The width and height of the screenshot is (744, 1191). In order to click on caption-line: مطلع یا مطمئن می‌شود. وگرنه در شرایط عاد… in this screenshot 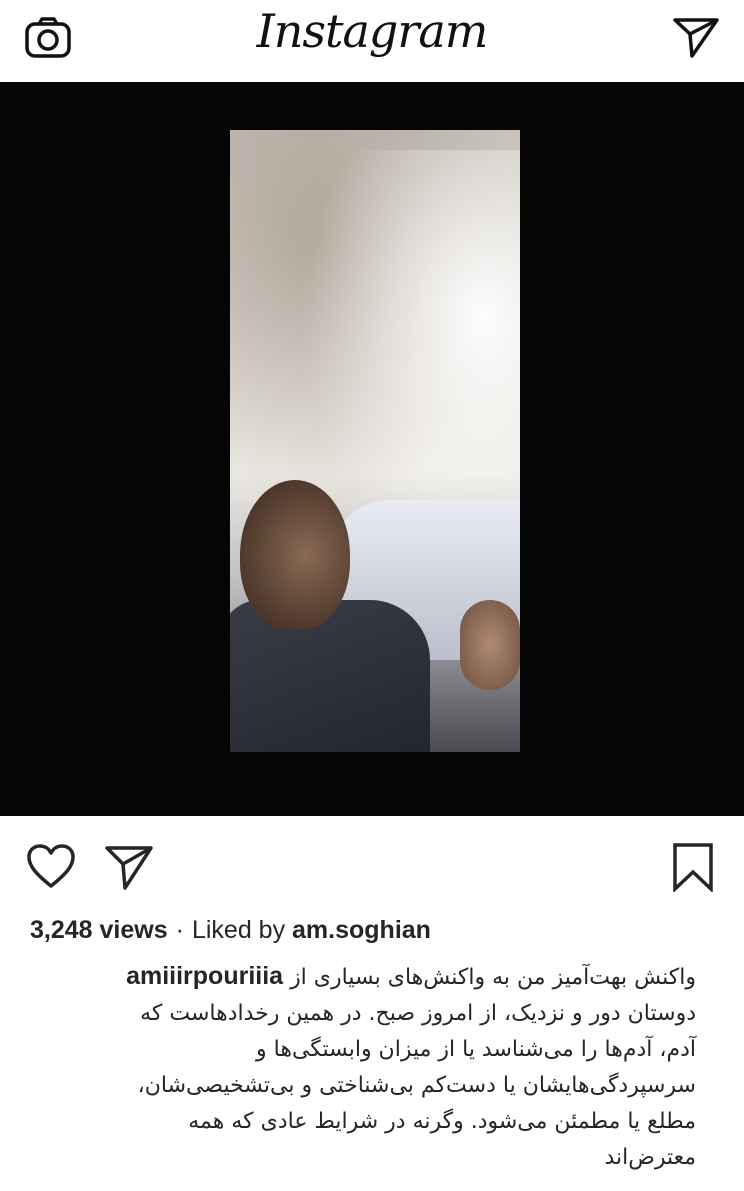, I will do `click(442, 1121)`.